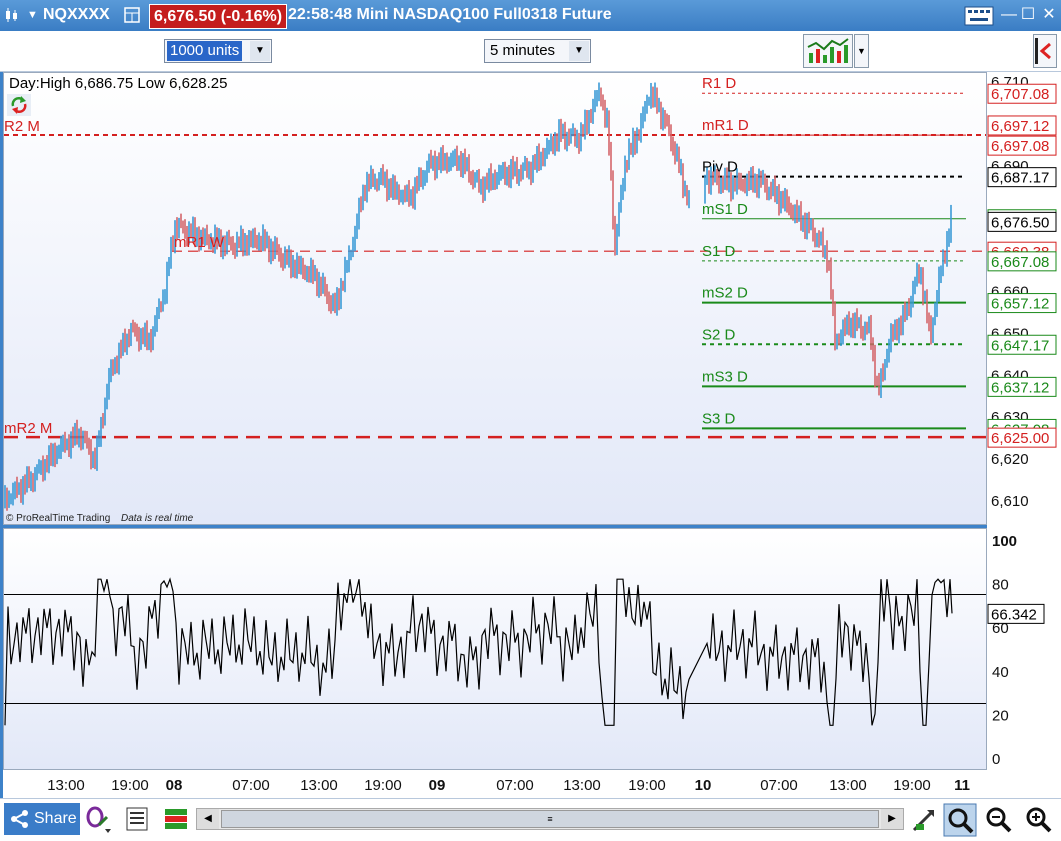 Image resolution: width=1061 pixels, height=841 pixels. I want to click on chevron-left-icon, so click(1043, 51).